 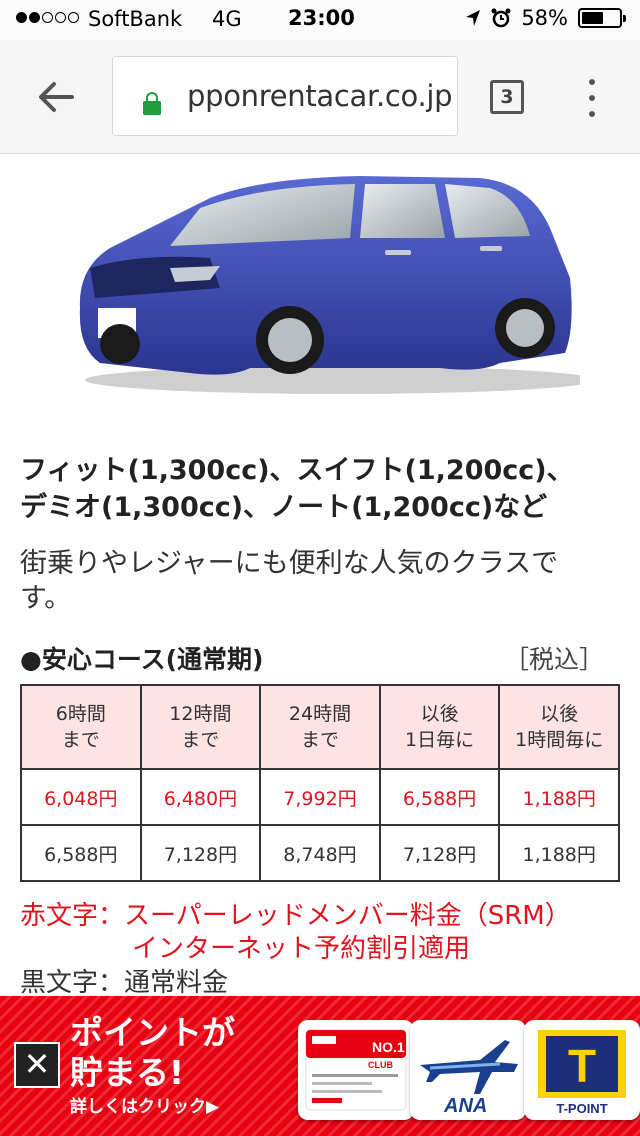 I want to click on svg-text: T, so click(x=582, y=1066).